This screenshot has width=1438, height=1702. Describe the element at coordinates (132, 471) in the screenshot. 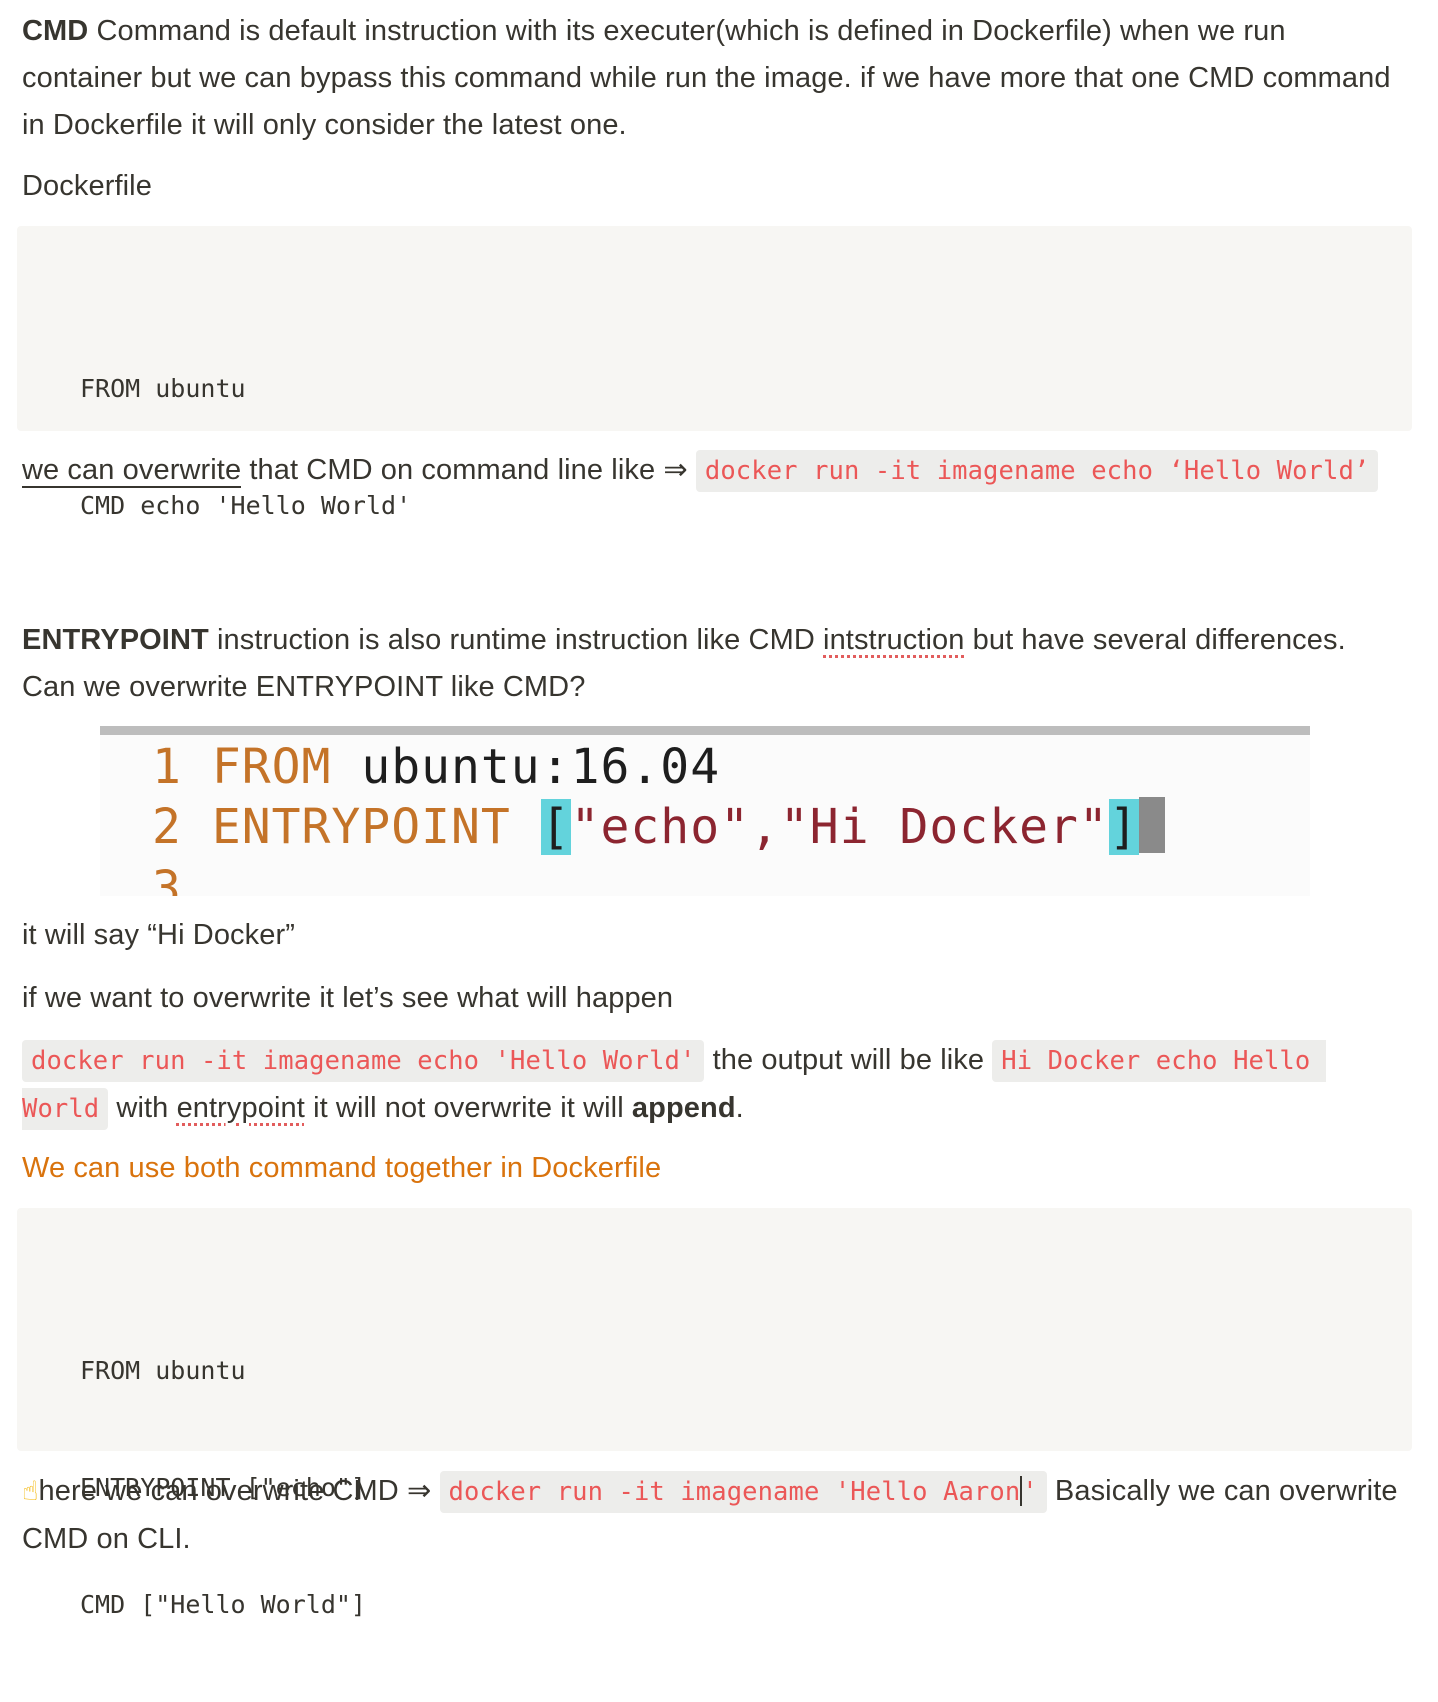

I see `underlined-phrase: we can overwrite` at that location.